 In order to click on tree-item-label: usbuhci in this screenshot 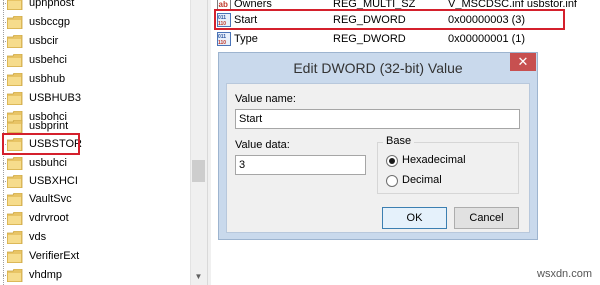, I will do `click(48, 163)`.